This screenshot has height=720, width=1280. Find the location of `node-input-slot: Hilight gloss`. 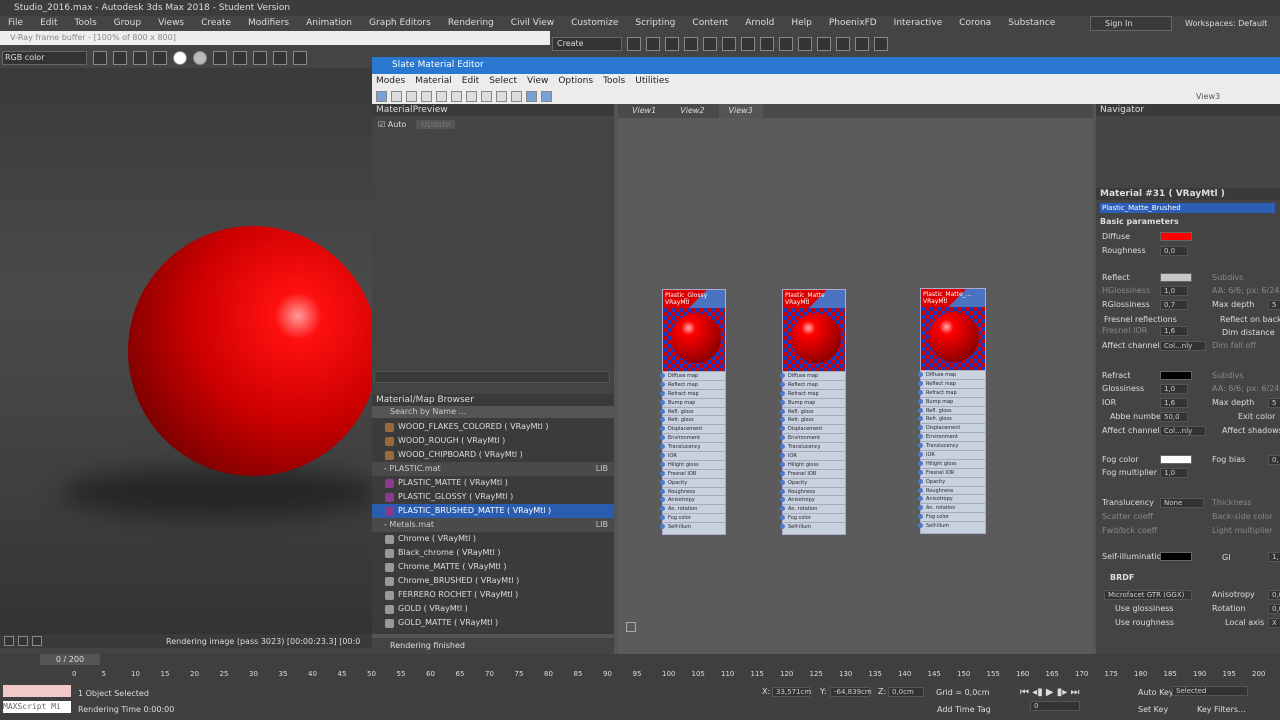

node-input-slot: Hilight gloss is located at coordinates (692, 464).